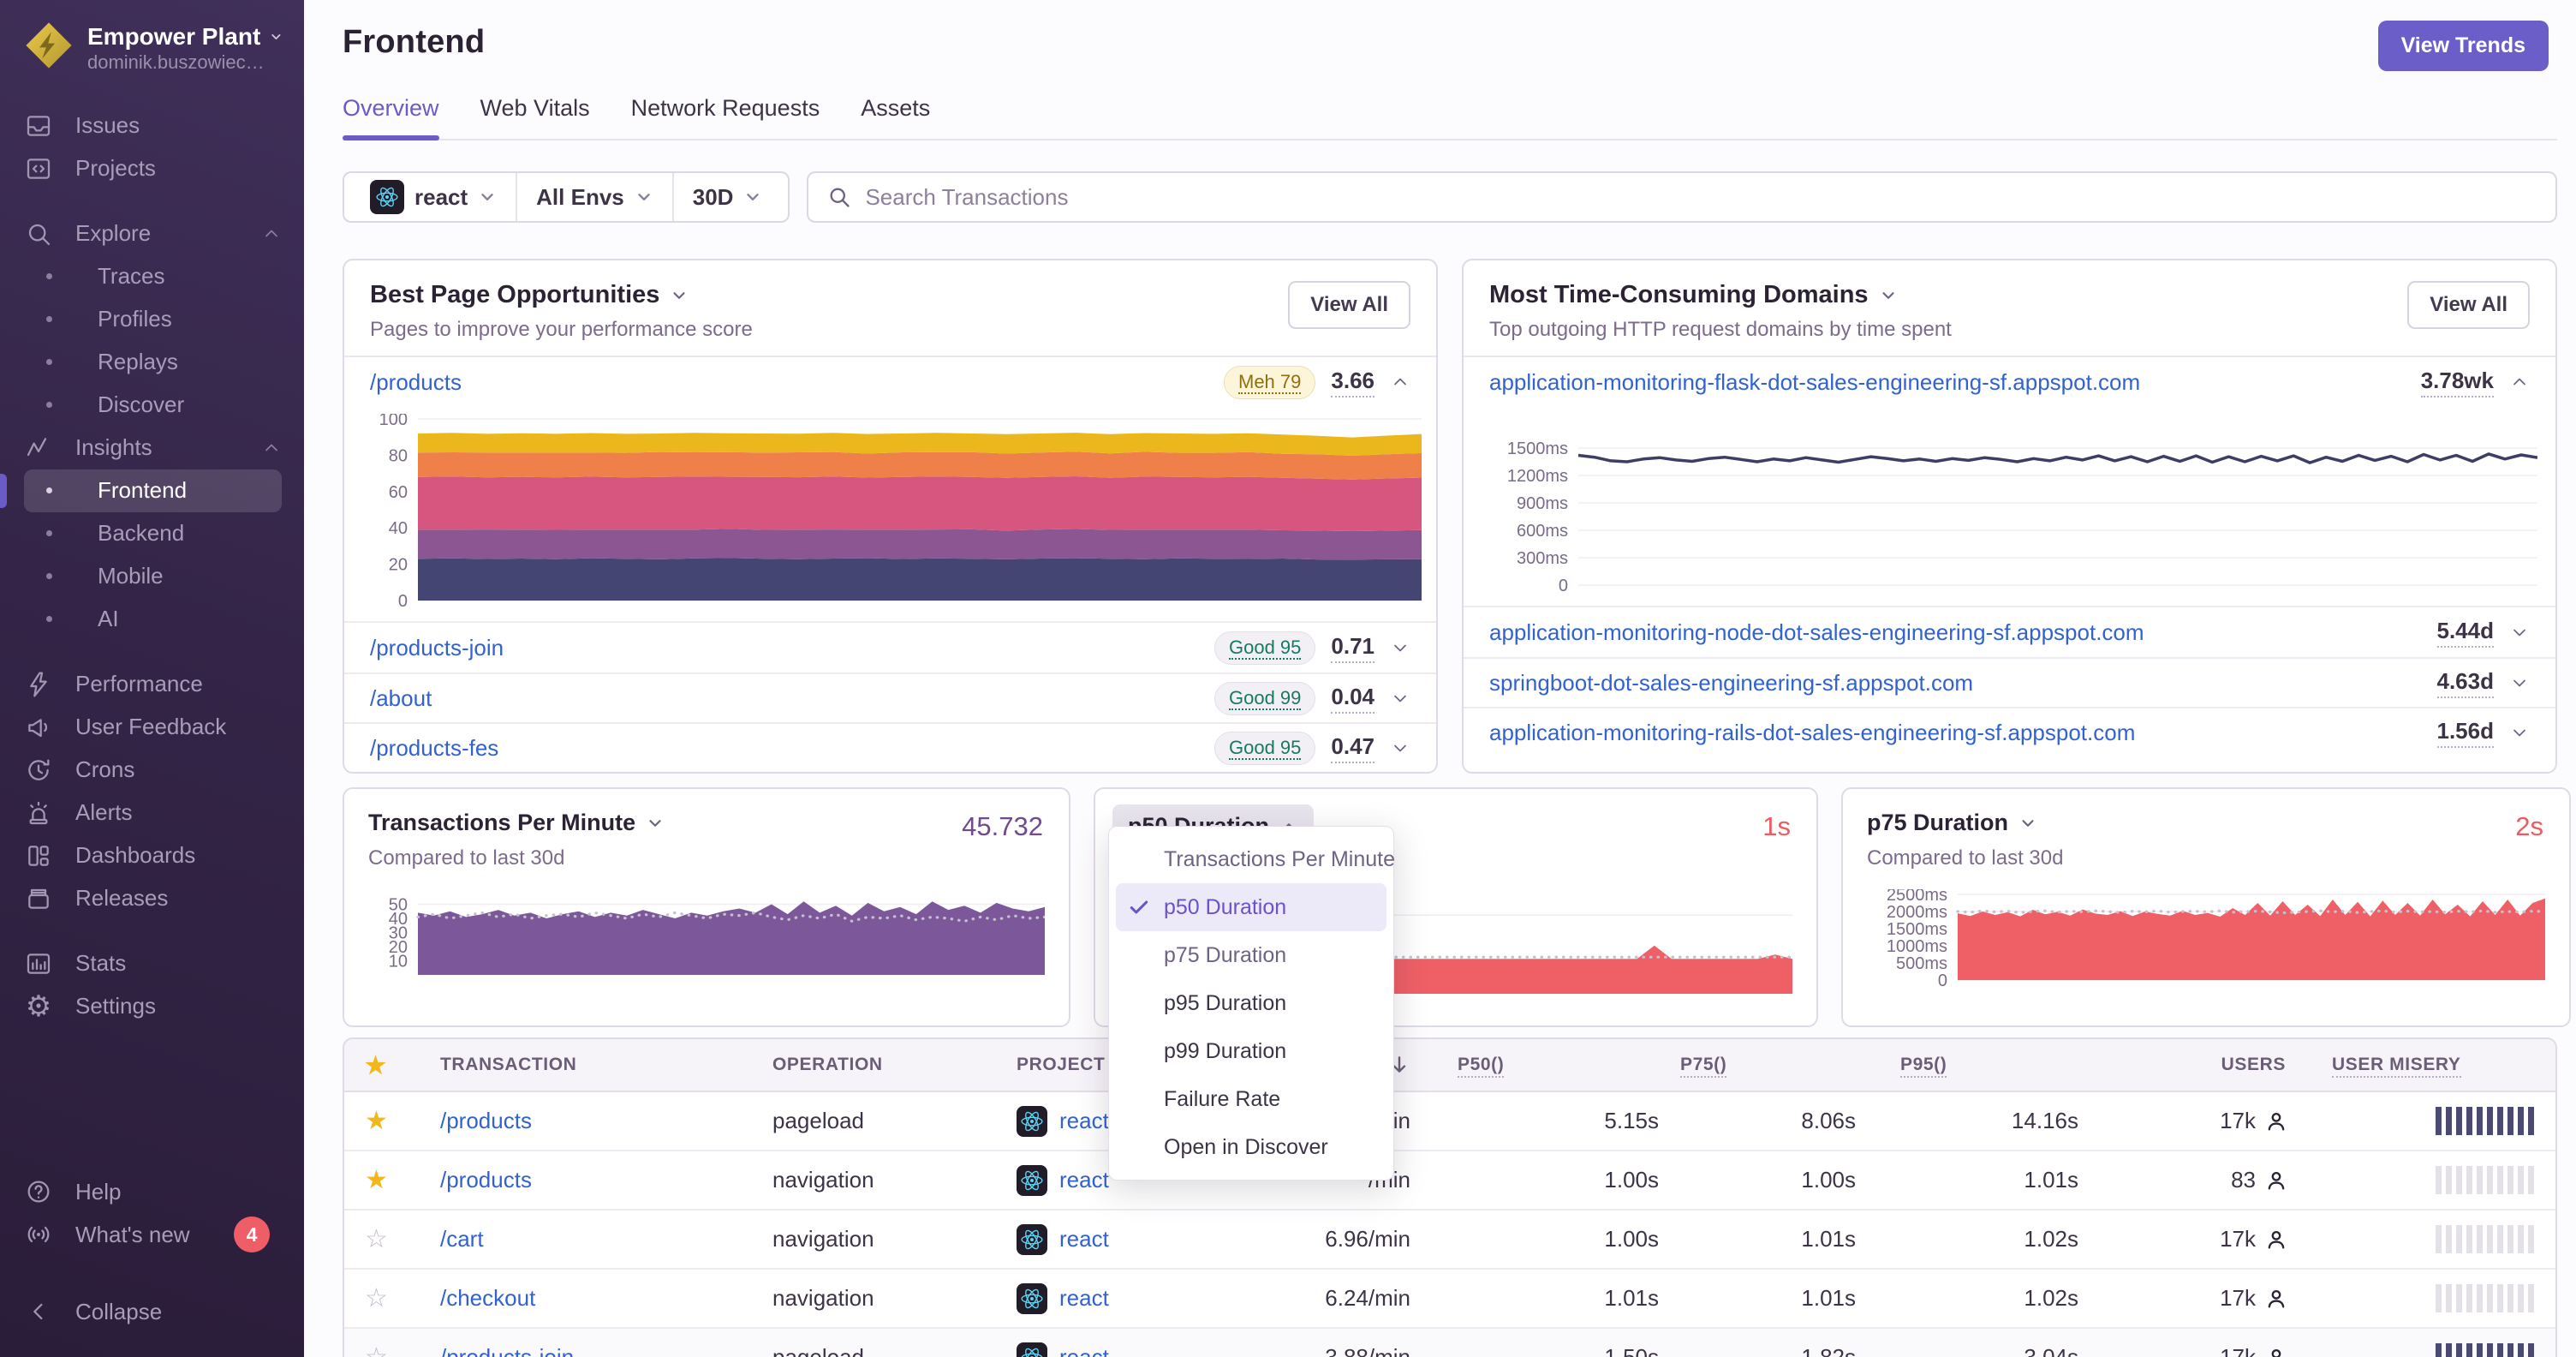 This screenshot has height=1357, width=2576. I want to click on col-p95: P95(), so click(1980, 1067).